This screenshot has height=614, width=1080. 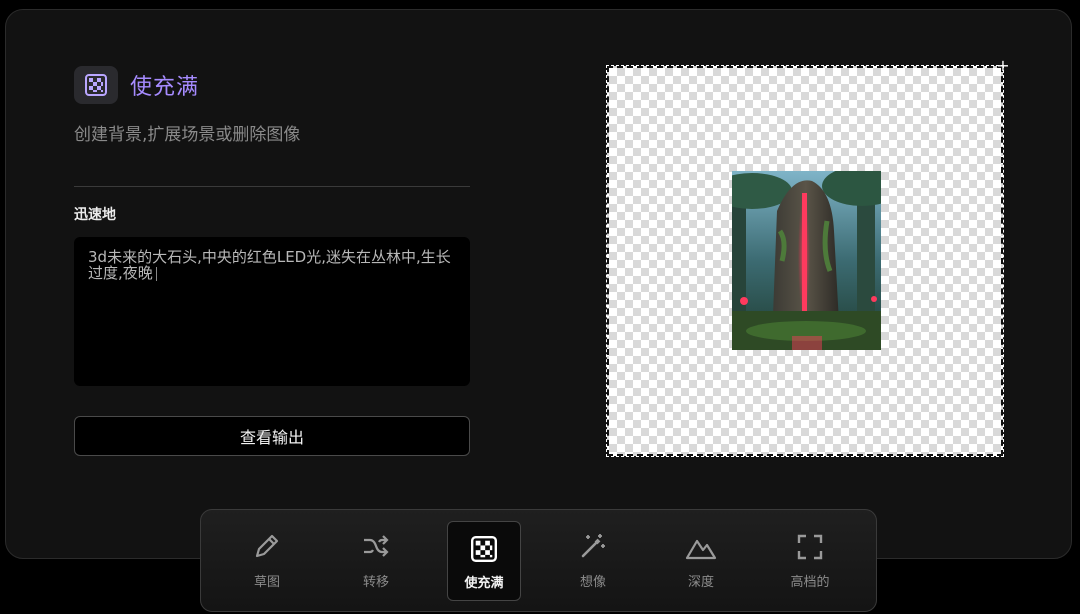 I want to click on tool-label: 草图, so click(x=266, y=582).